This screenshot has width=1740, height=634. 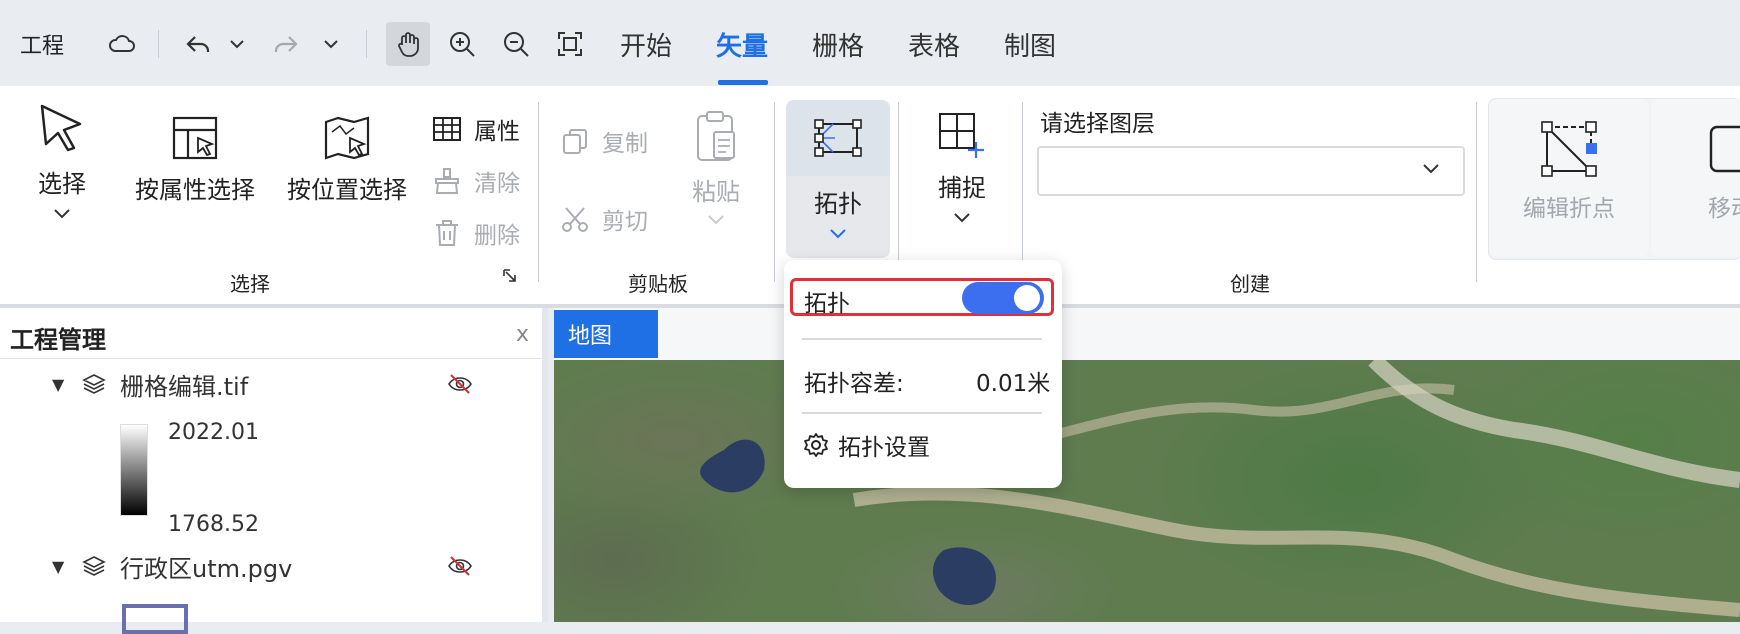 What do you see at coordinates (250, 284) in the screenshot?
I see `select-group-label: 选择` at bounding box center [250, 284].